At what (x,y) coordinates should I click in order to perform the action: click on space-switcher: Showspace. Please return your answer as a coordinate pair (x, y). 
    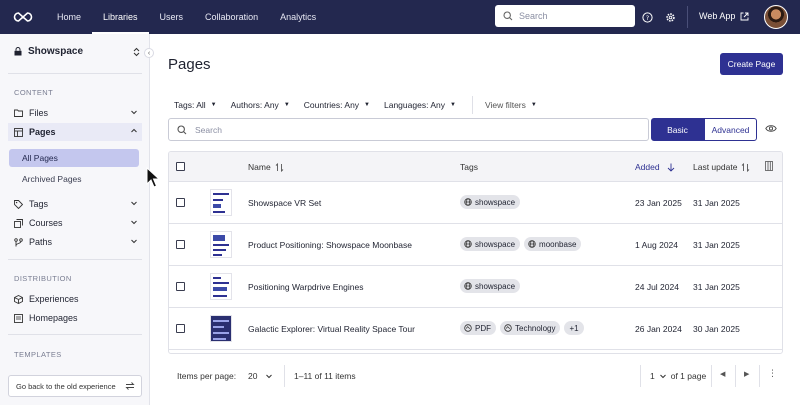
    Looking at the image, I should click on (77, 51).